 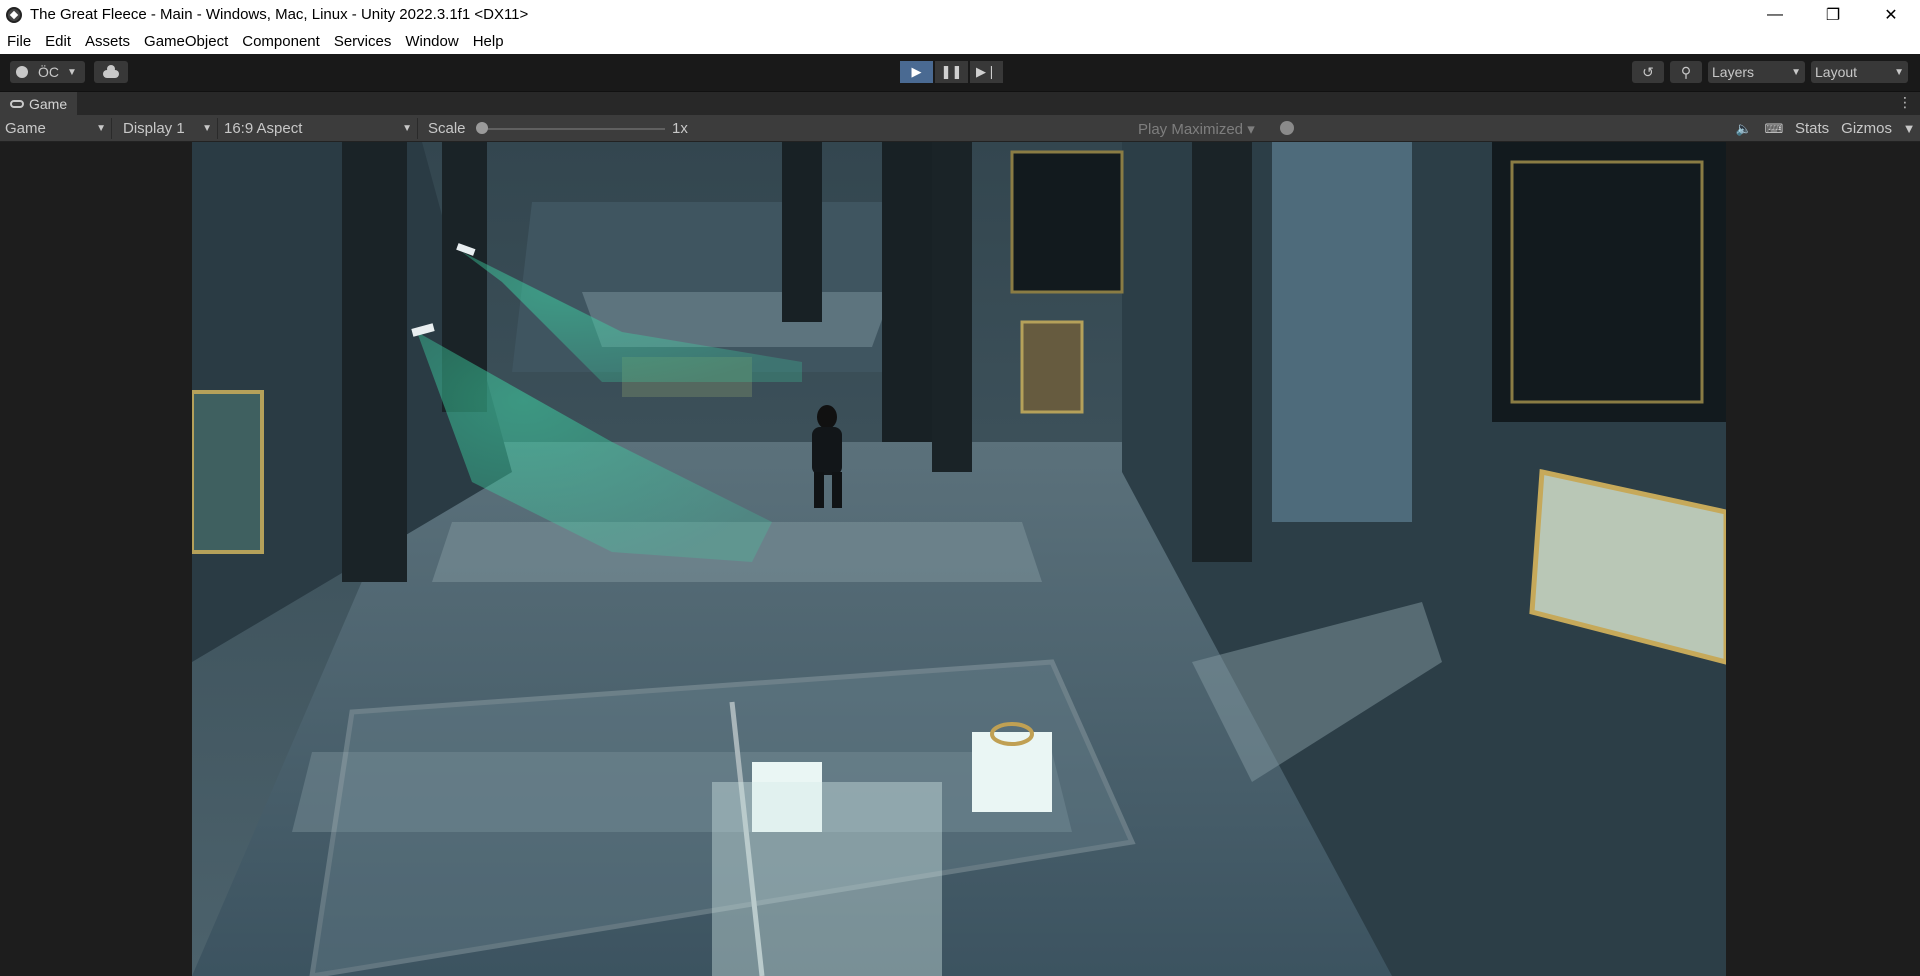 I want to click on bug-icon, so click(x=1287, y=128).